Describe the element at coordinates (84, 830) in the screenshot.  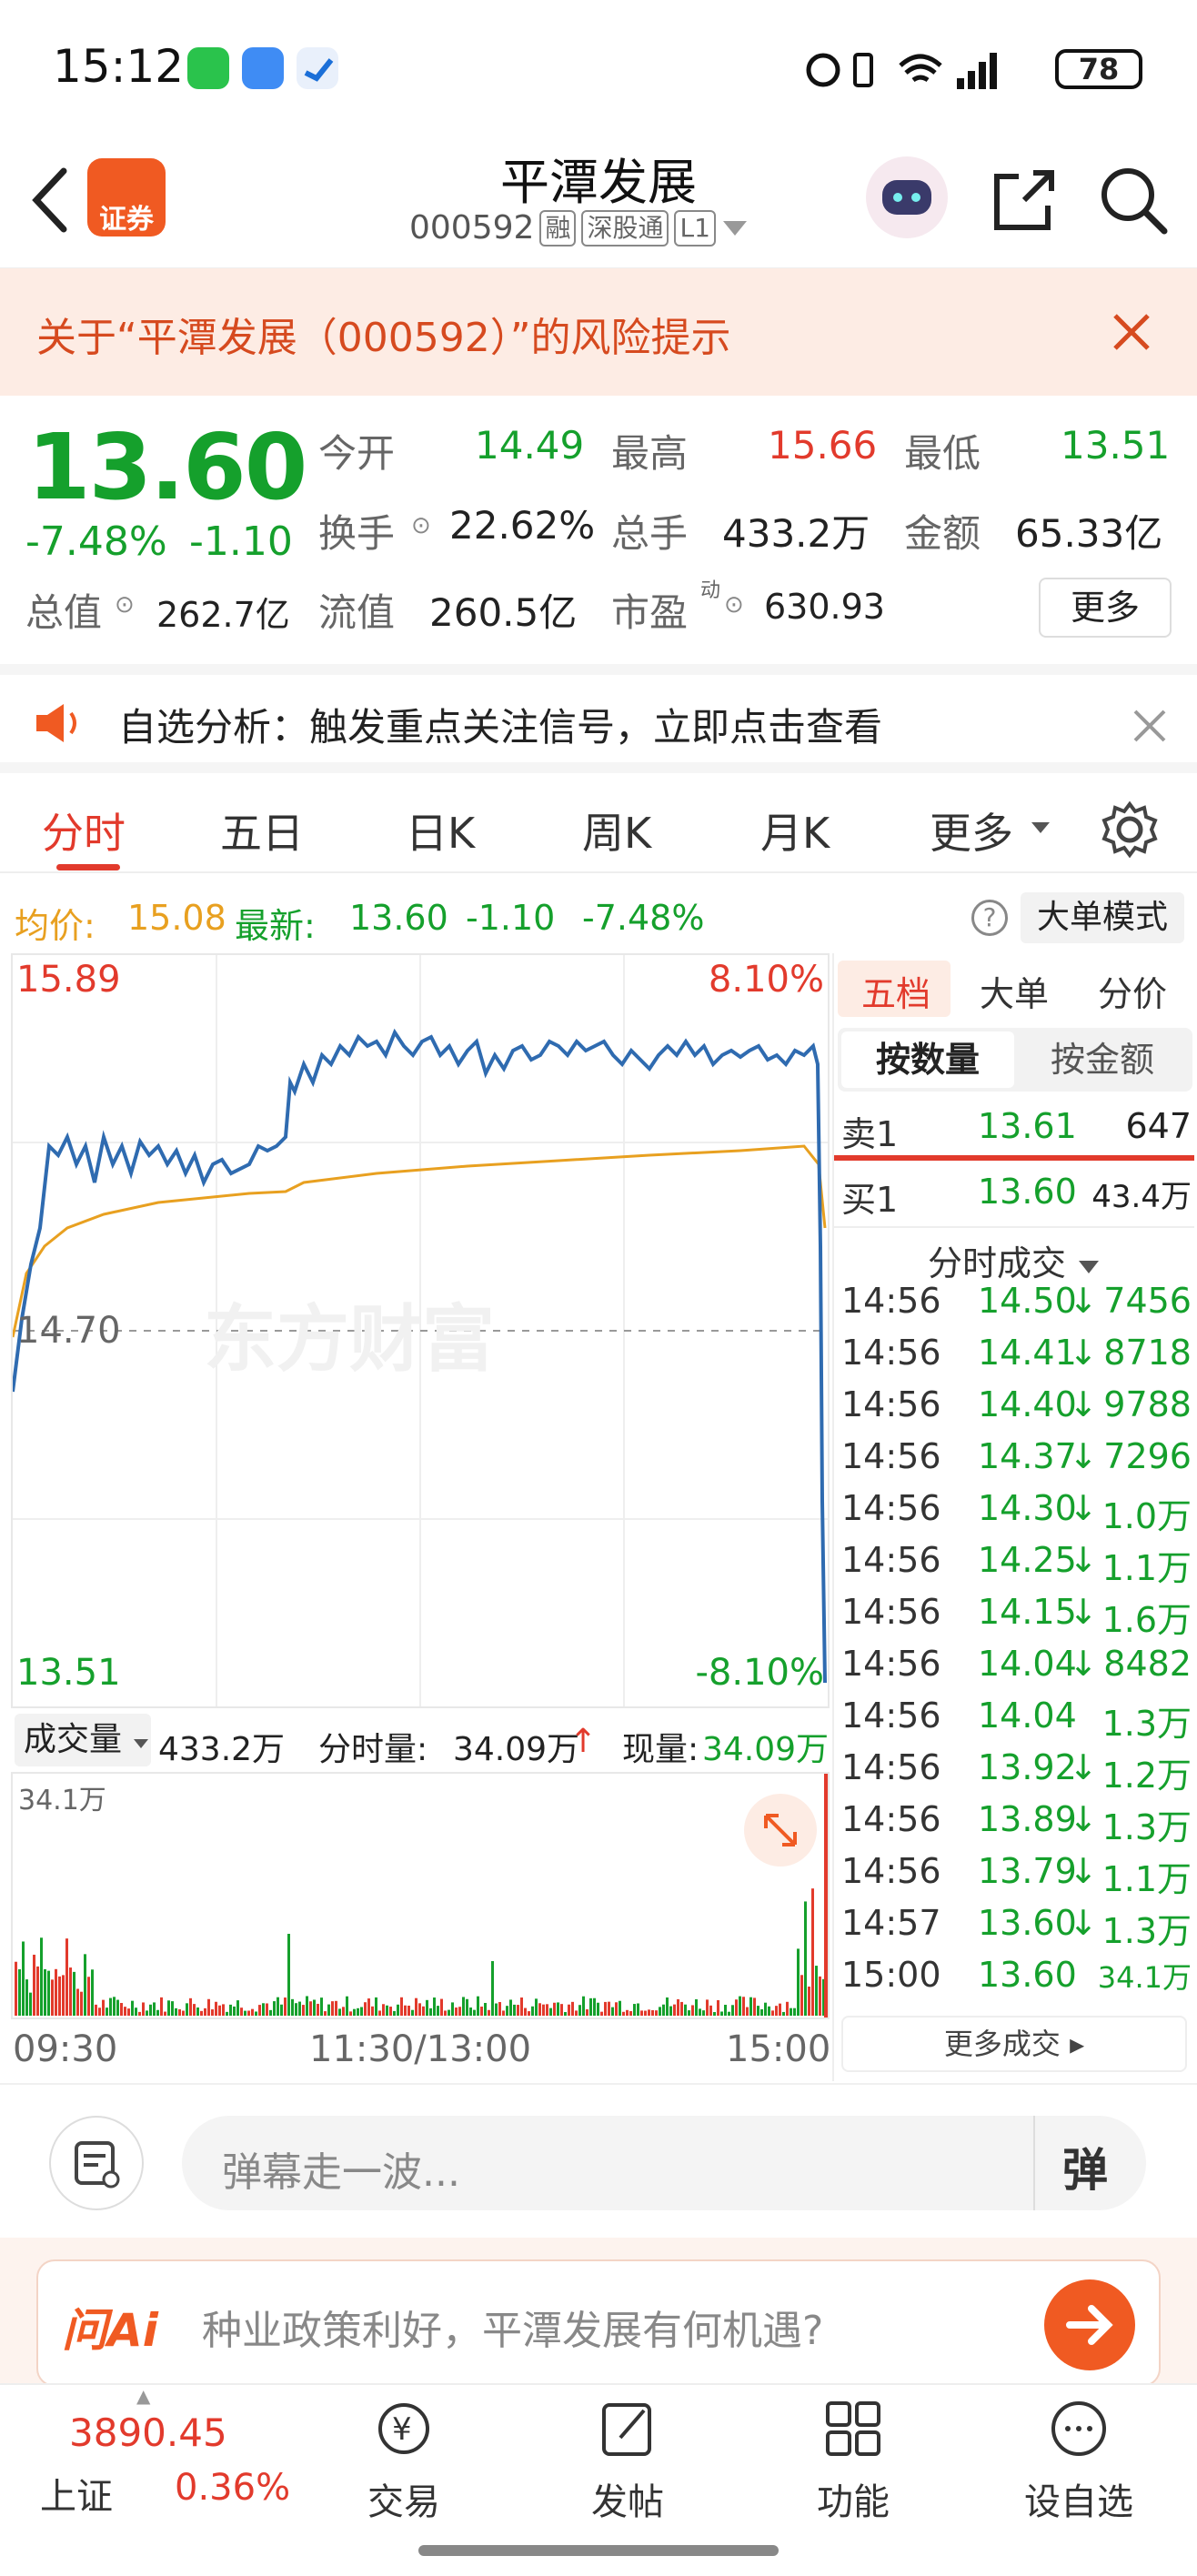
I see `tab-intraday: 分时` at that location.